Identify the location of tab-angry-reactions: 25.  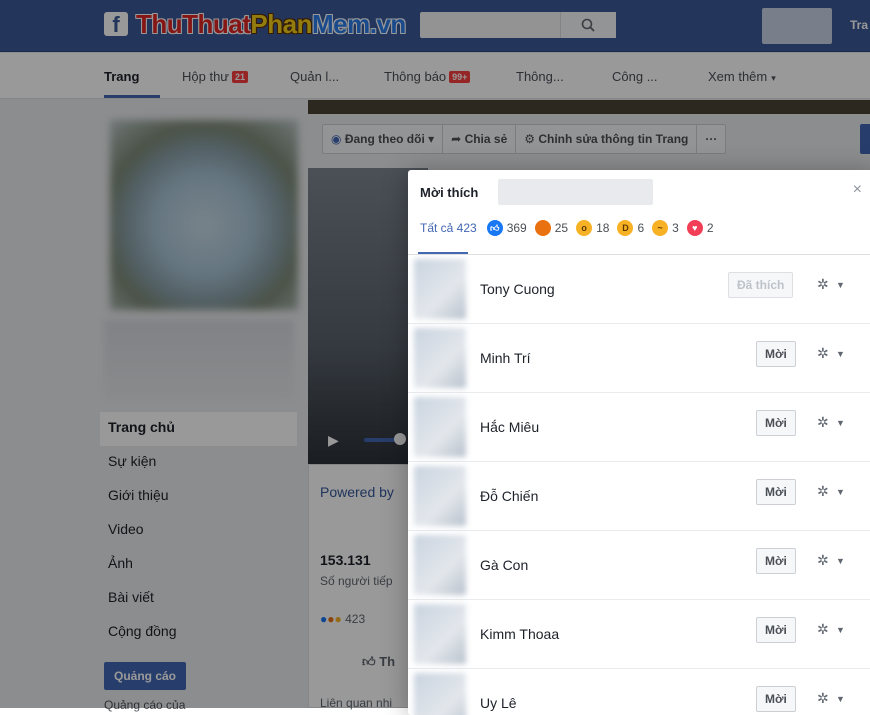
(551, 228).